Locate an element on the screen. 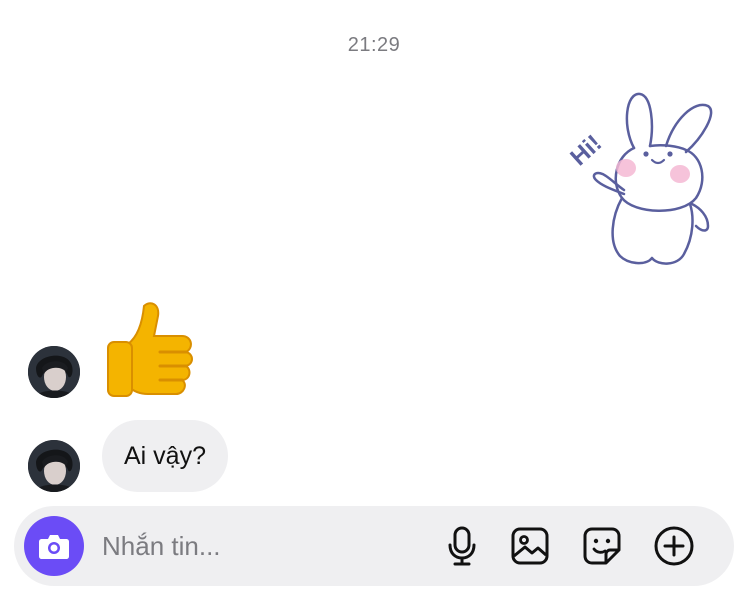  sticker-message: Hi! is located at coordinates (642, 178).